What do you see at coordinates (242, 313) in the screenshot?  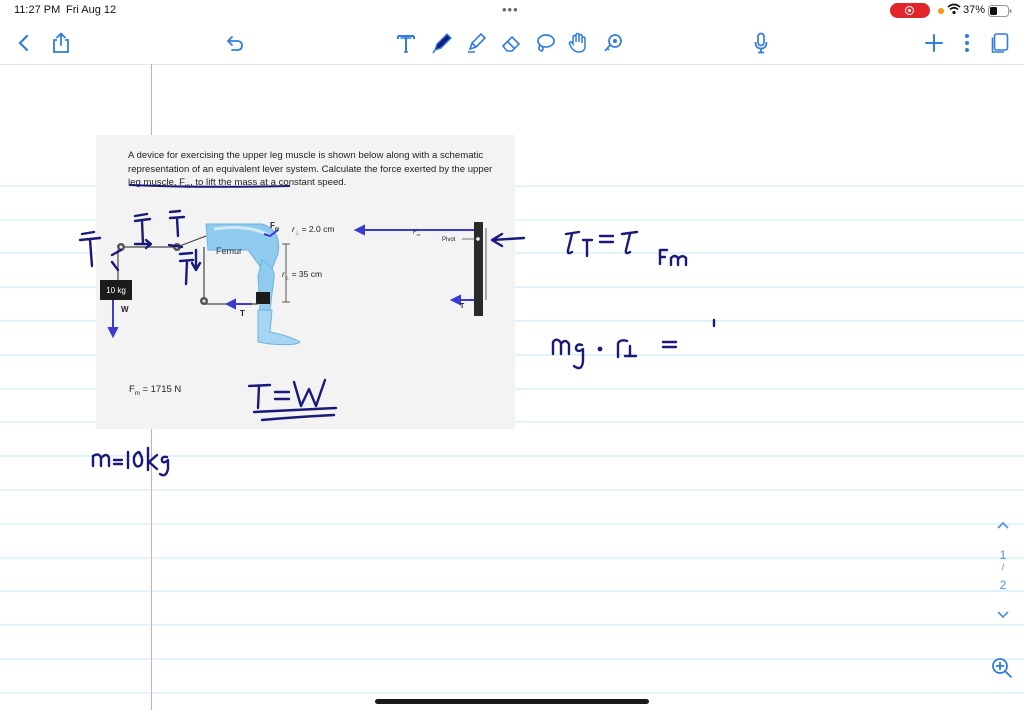 I see `tension-label-left: T` at bounding box center [242, 313].